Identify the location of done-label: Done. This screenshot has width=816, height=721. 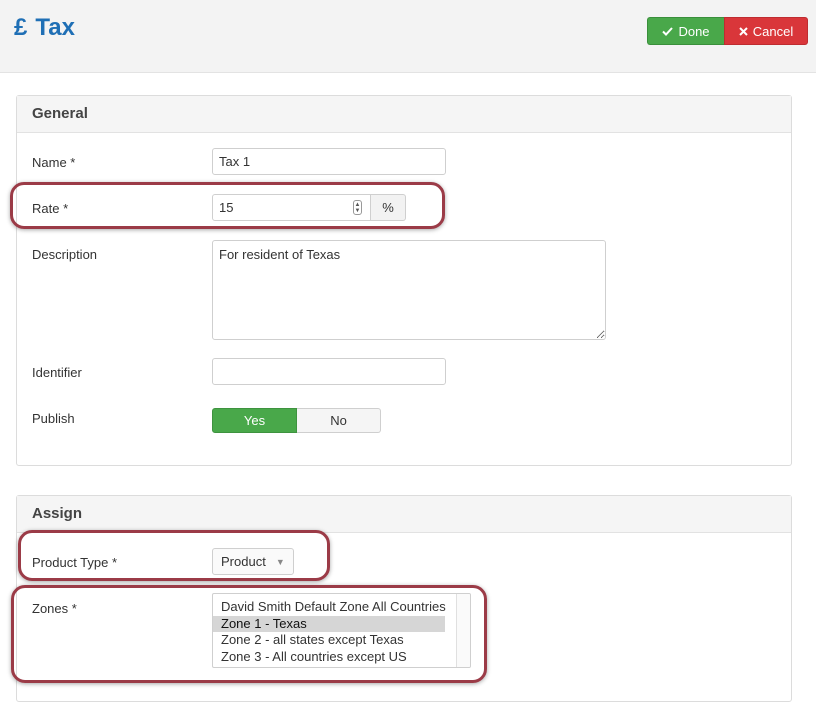
(694, 31).